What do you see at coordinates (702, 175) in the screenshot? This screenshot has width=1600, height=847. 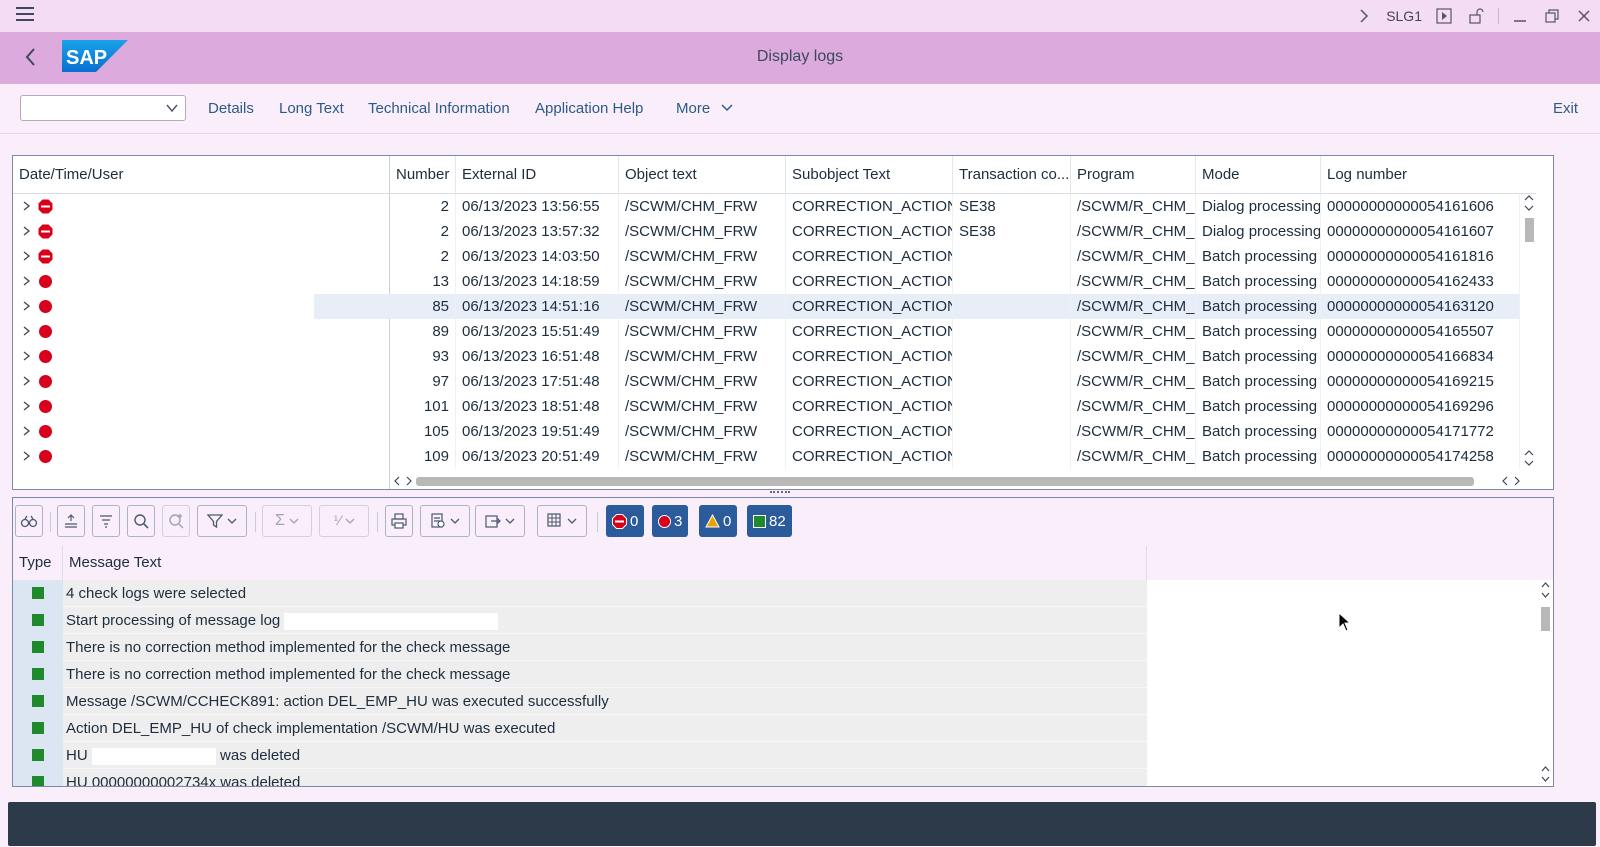 I see `column-header-object-text: Object text` at bounding box center [702, 175].